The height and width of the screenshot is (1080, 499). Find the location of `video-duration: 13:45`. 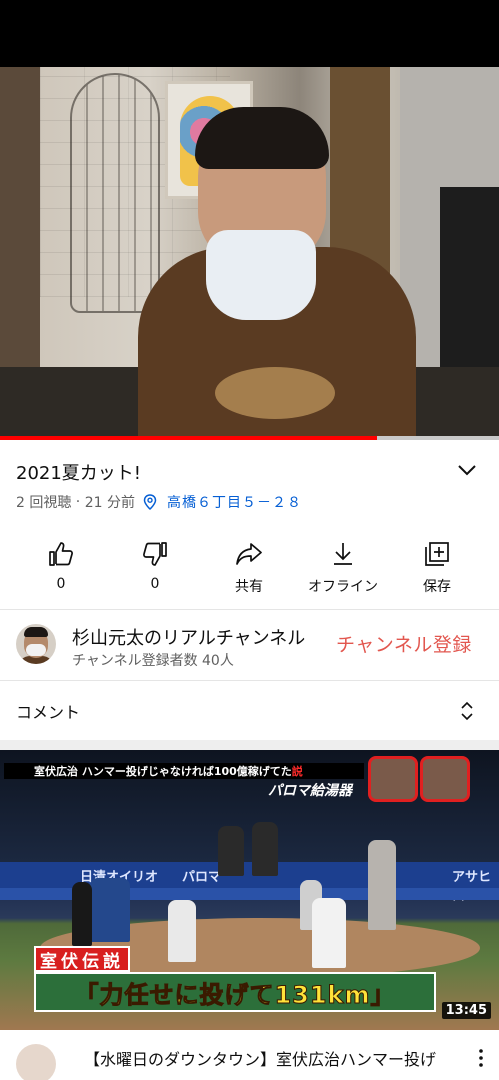

video-duration: 13:45 is located at coordinates (466, 1010).